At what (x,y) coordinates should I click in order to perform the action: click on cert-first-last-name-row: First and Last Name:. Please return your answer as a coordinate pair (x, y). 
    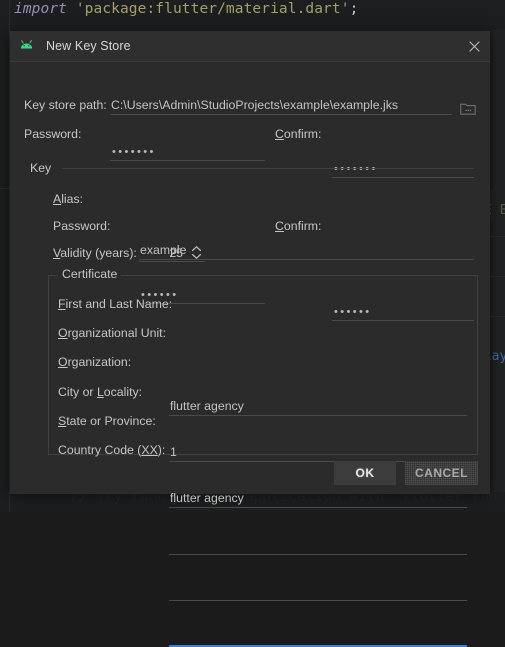
    Looking at the image, I should click on (115, 304).